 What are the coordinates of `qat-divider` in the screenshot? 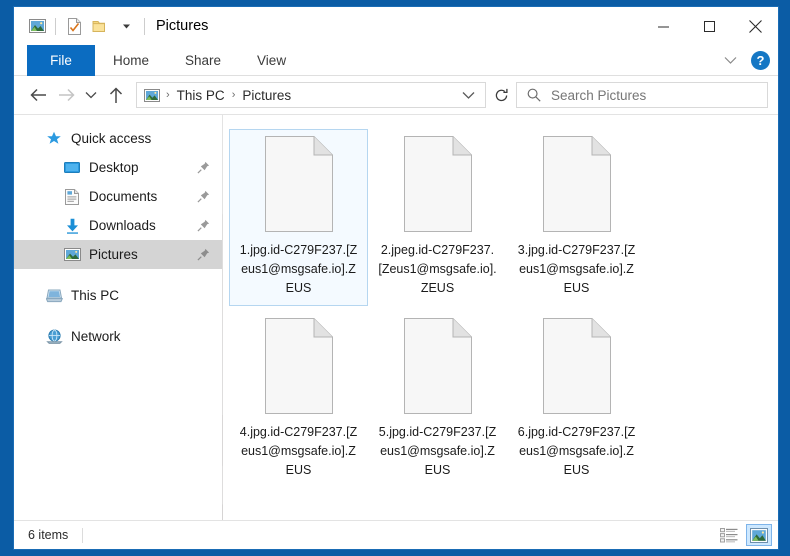 It's located at (55, 26).